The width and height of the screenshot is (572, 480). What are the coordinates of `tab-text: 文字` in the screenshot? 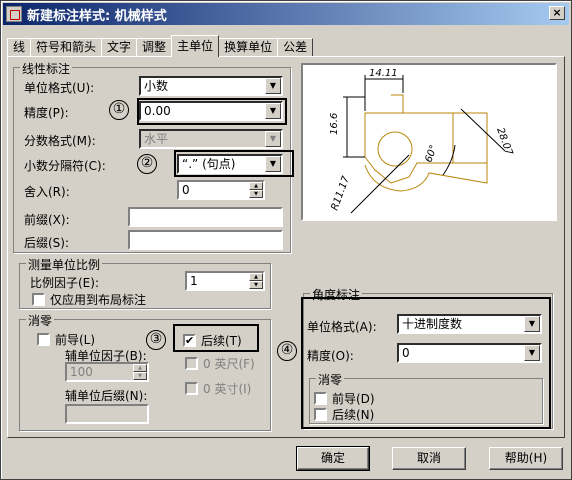 It's located at (119, 47).